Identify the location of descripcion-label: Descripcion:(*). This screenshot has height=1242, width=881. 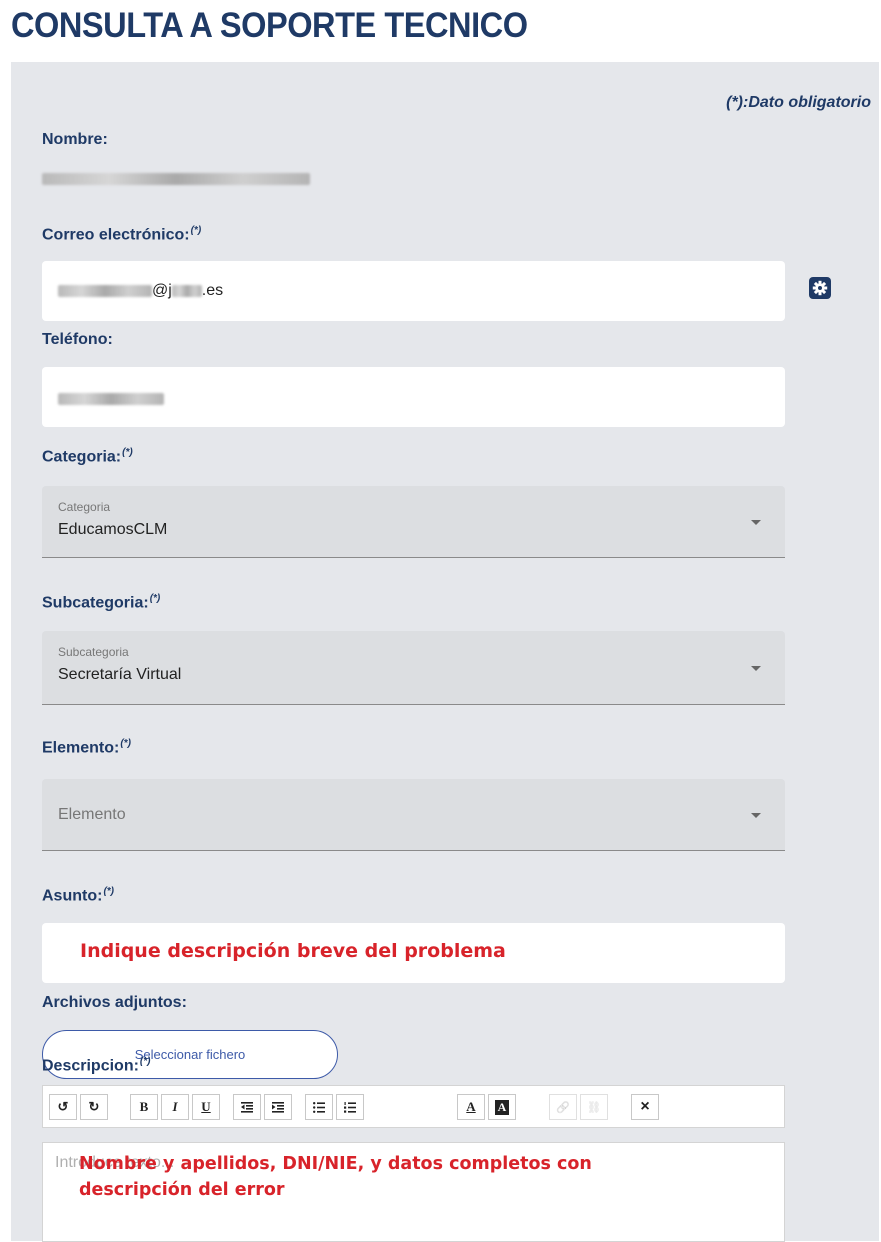
(96, 1065).